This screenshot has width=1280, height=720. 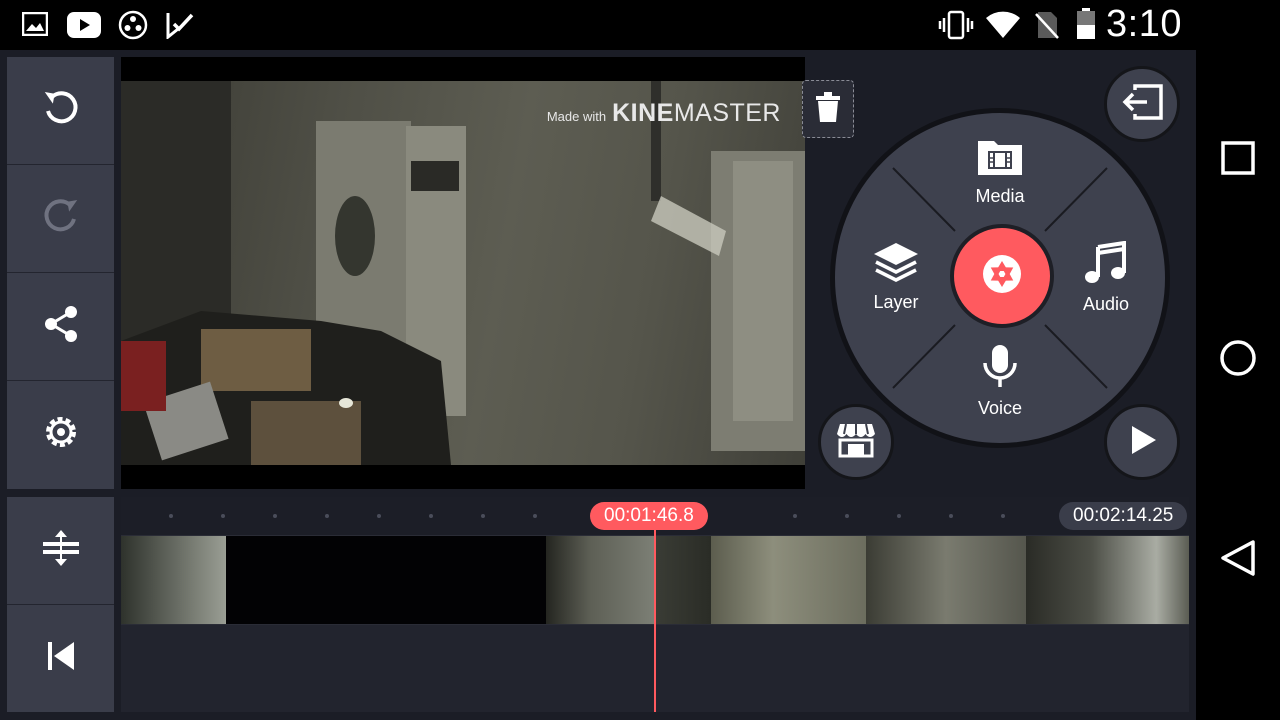 I want to click on settings-icon, so click(x=61, y=434).